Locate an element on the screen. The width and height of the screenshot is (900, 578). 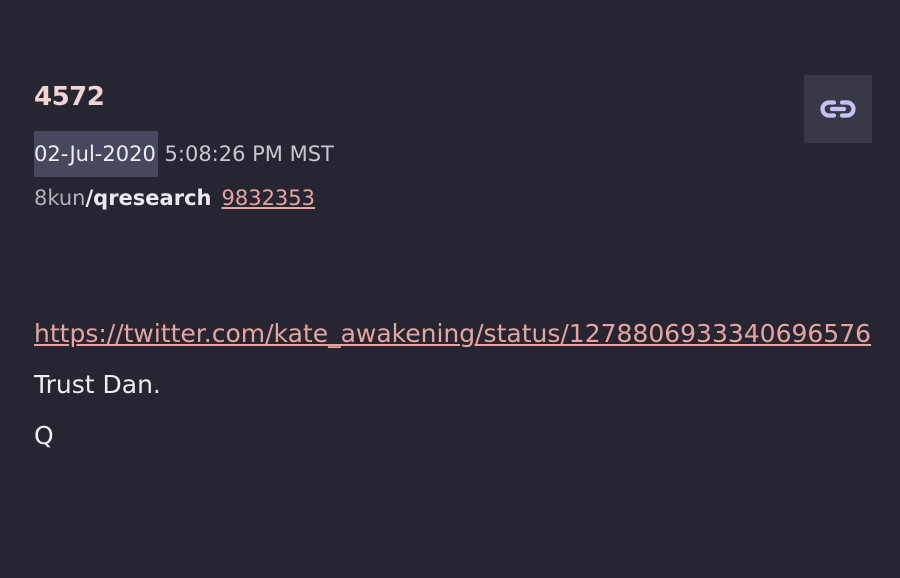
source-site: 8kun is located at coordinates (60, 198).